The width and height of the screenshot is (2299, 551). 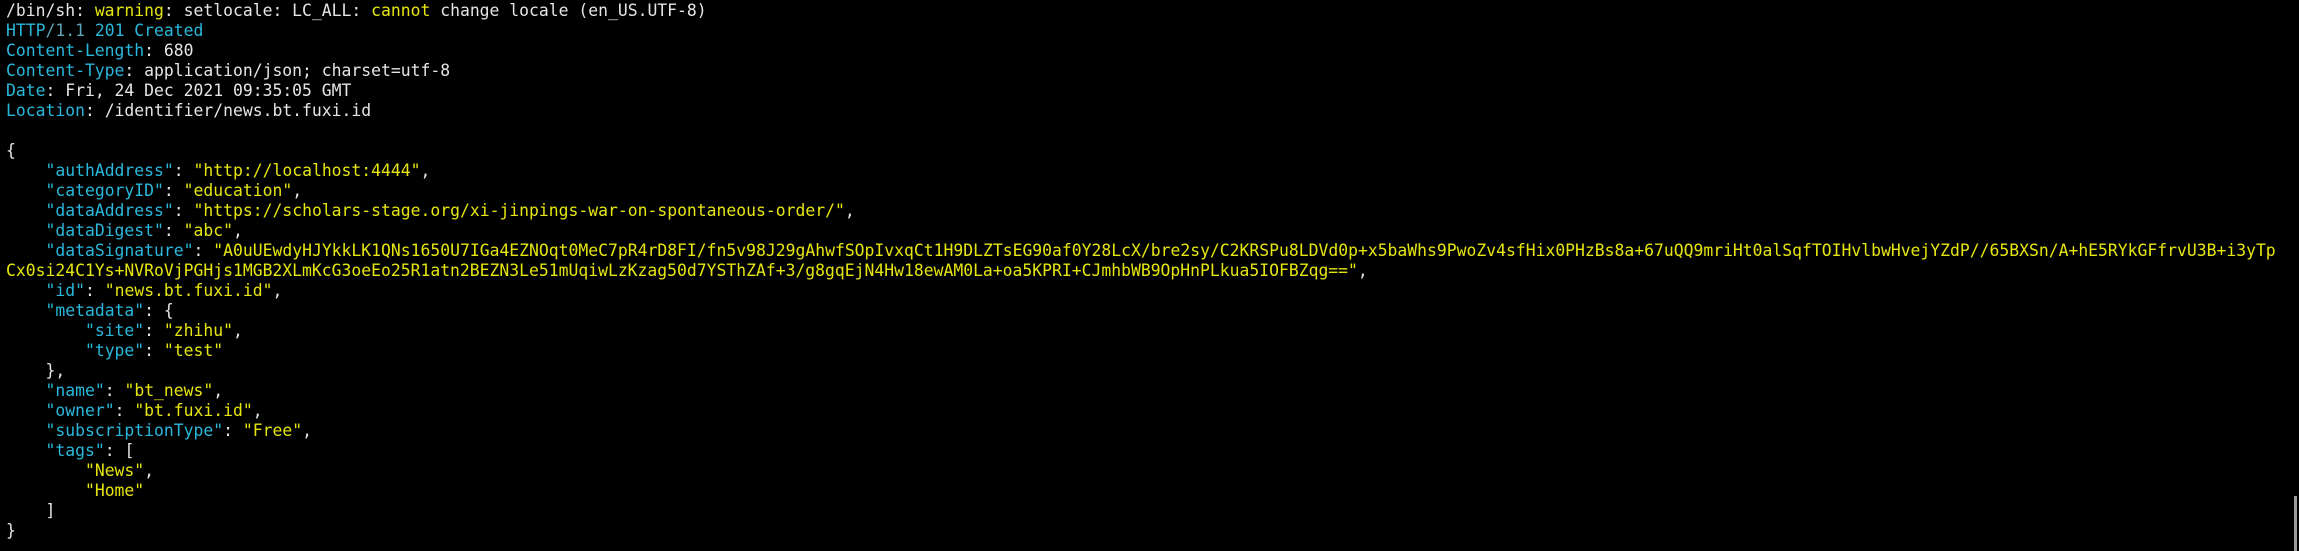 What do you see at coordinates (75, 450) in the screenshot?
I see `json-key: "tags"` at bounding box center [75, 450].